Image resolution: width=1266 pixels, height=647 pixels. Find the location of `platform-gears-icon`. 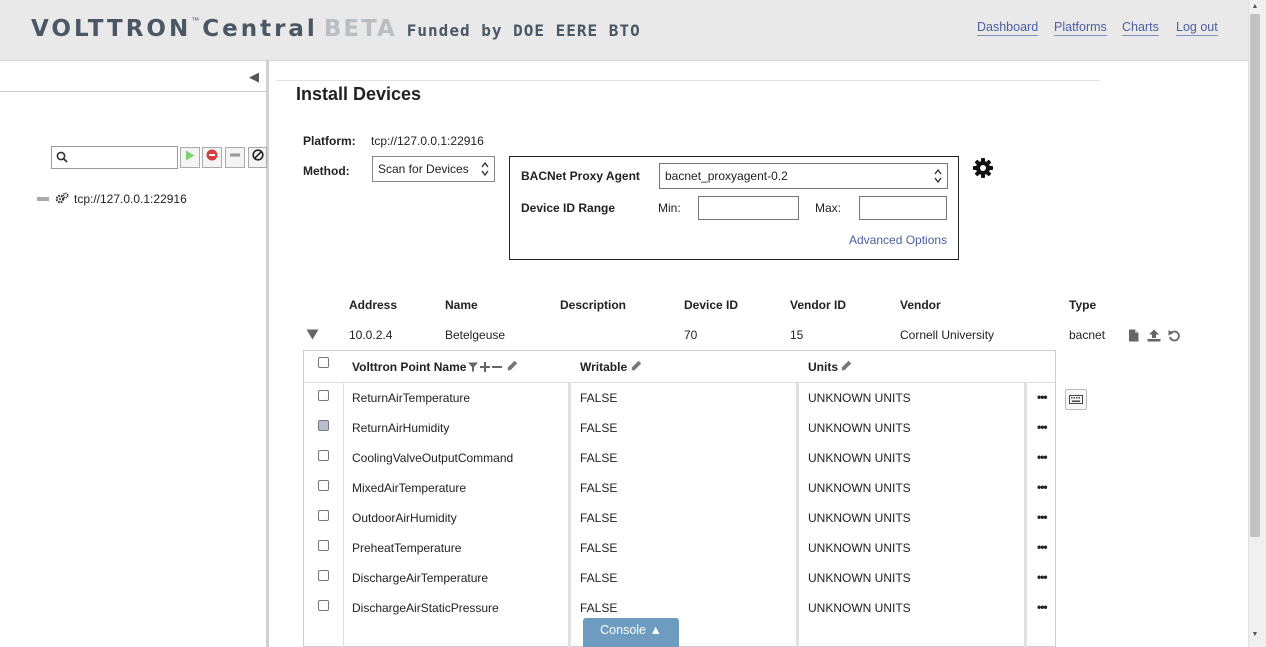

platform-gears-icon is located at coordinates (62, 199).